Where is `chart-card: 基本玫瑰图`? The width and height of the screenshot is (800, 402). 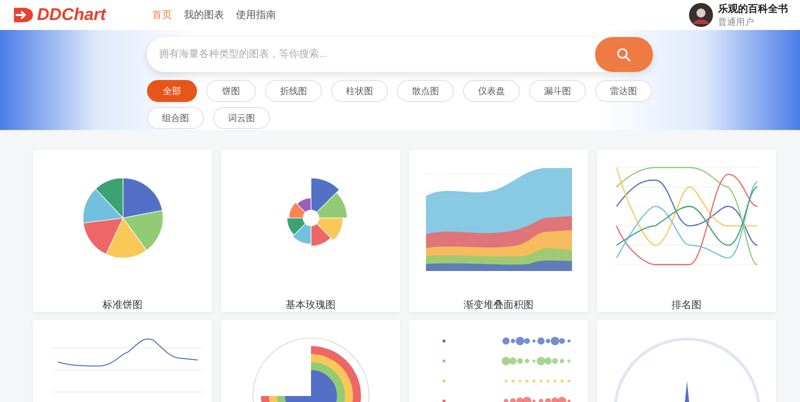 chart-card: 基本玫瑰图 is located at coordinates (310, 231).